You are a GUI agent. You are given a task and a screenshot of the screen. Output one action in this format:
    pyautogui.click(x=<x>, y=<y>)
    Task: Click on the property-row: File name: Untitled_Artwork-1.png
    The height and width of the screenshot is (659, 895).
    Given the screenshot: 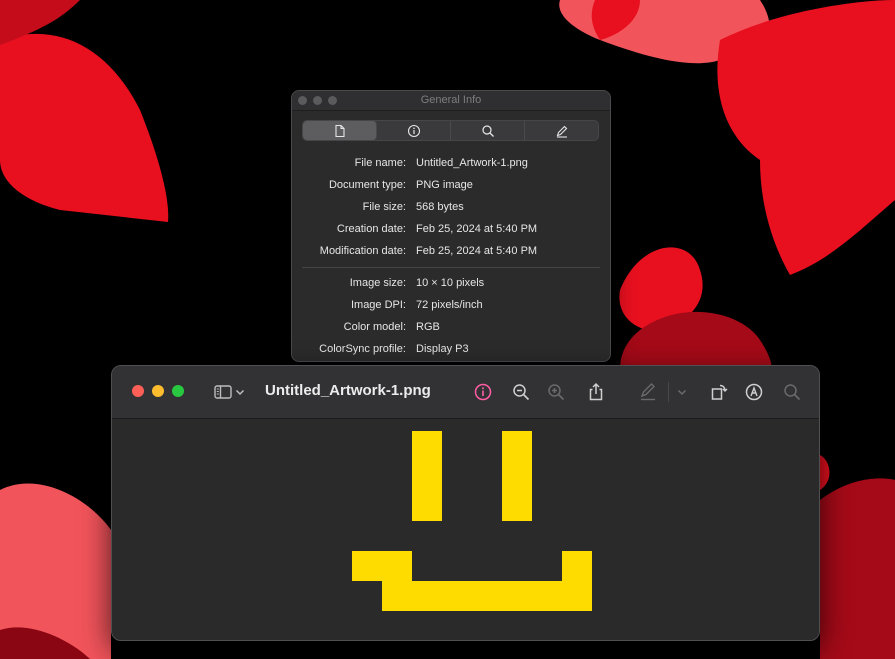 What is the action you would take?
    pyautogui.click(x=451, y=164)
    